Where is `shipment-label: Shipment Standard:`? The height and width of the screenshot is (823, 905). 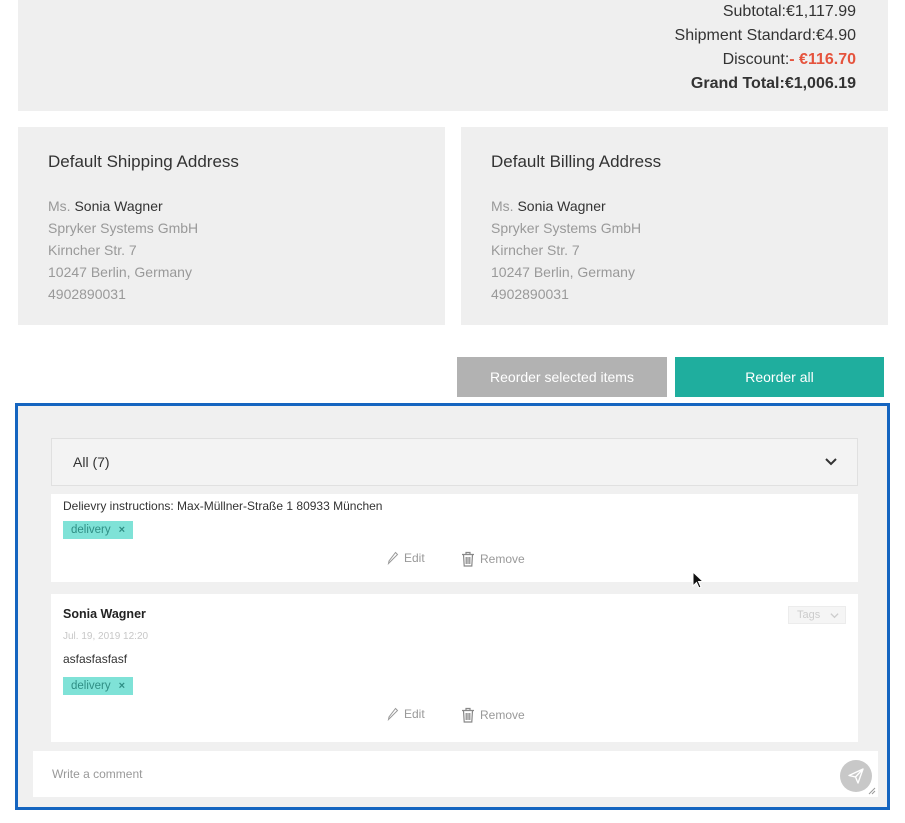 shipment-label: Shipment Standard: is located at coordinates (745, 35).